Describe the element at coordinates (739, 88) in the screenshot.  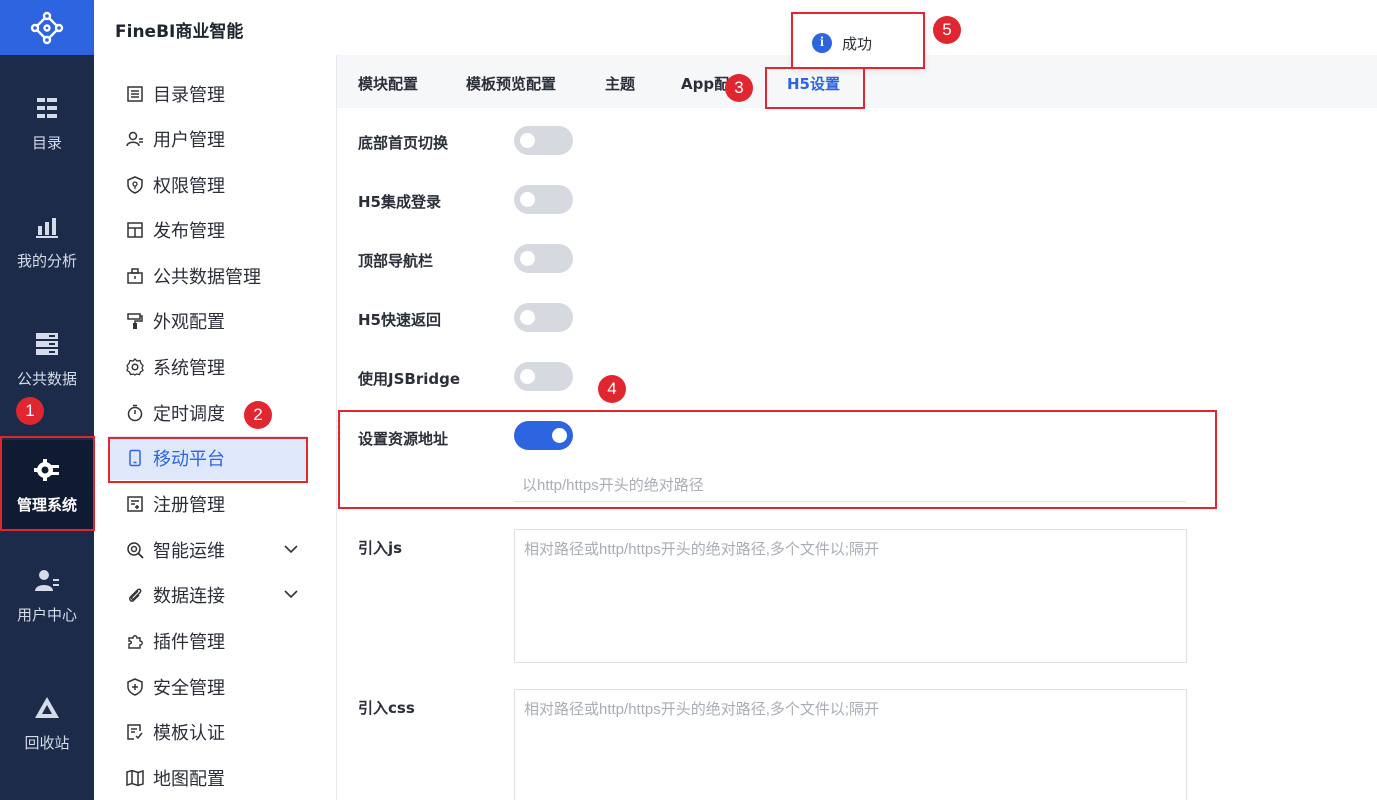
I see `annotation-badge-3: 3` at that location.